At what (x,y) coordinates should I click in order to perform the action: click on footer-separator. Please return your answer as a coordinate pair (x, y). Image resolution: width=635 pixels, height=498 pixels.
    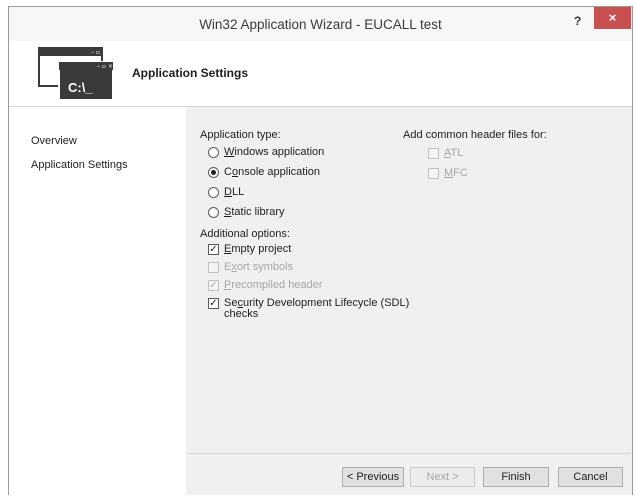
    Looking at the image, I should click on (409, 453).